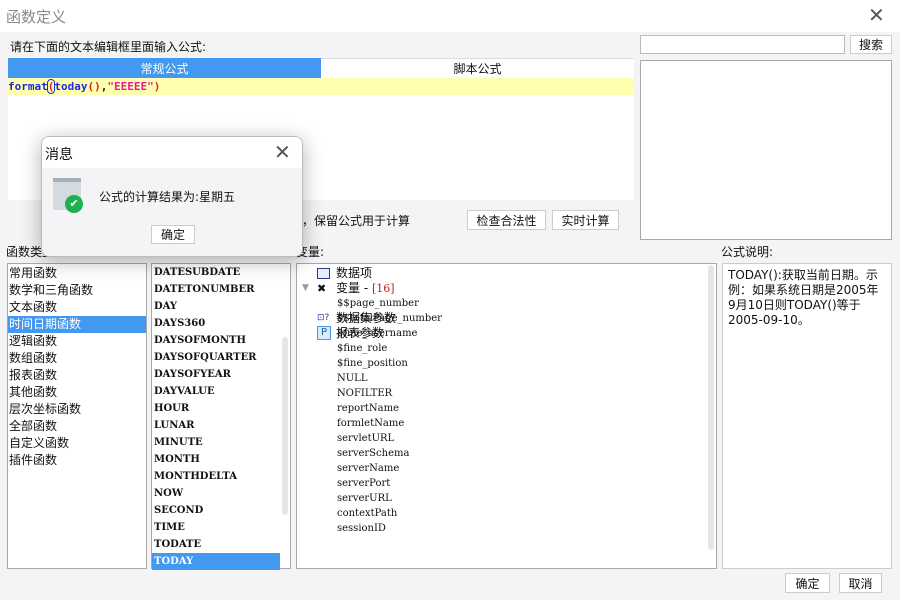 This screenshot has height=600, width=900. I want to click on variables-scrollbar, so click(711, 407).